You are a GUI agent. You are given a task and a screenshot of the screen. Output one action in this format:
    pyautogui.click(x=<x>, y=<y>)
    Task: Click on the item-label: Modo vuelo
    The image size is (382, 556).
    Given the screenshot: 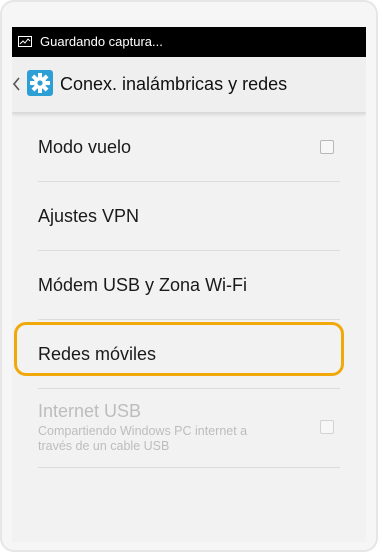 What is the action you would take?
    pyautogui.click(x=85, y=147)
    